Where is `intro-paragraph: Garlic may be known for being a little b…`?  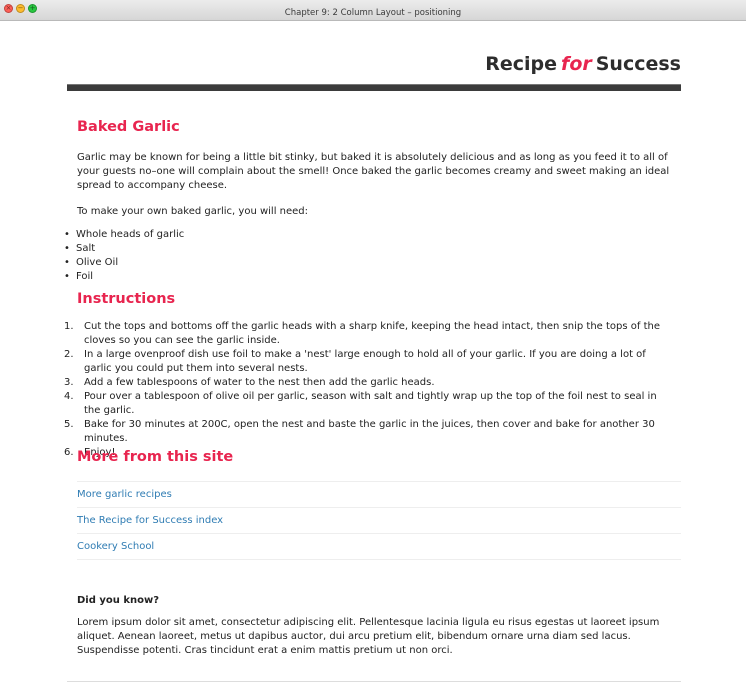 intro-paragraph: Garlic may be known for being a little b… is located at coordinates (373, 171).